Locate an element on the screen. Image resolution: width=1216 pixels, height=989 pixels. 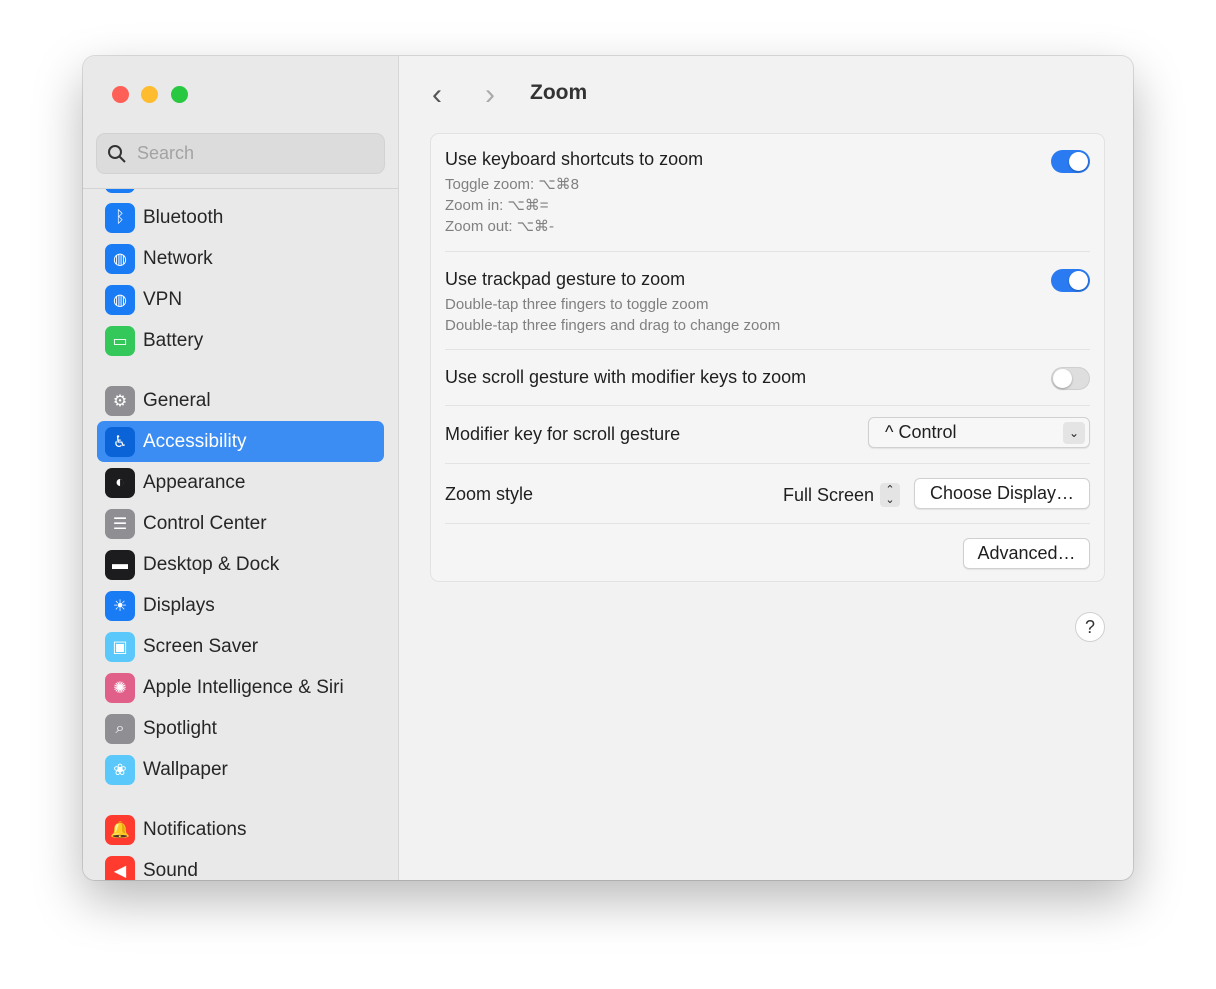
close-button is located at coordinates (120, 94).